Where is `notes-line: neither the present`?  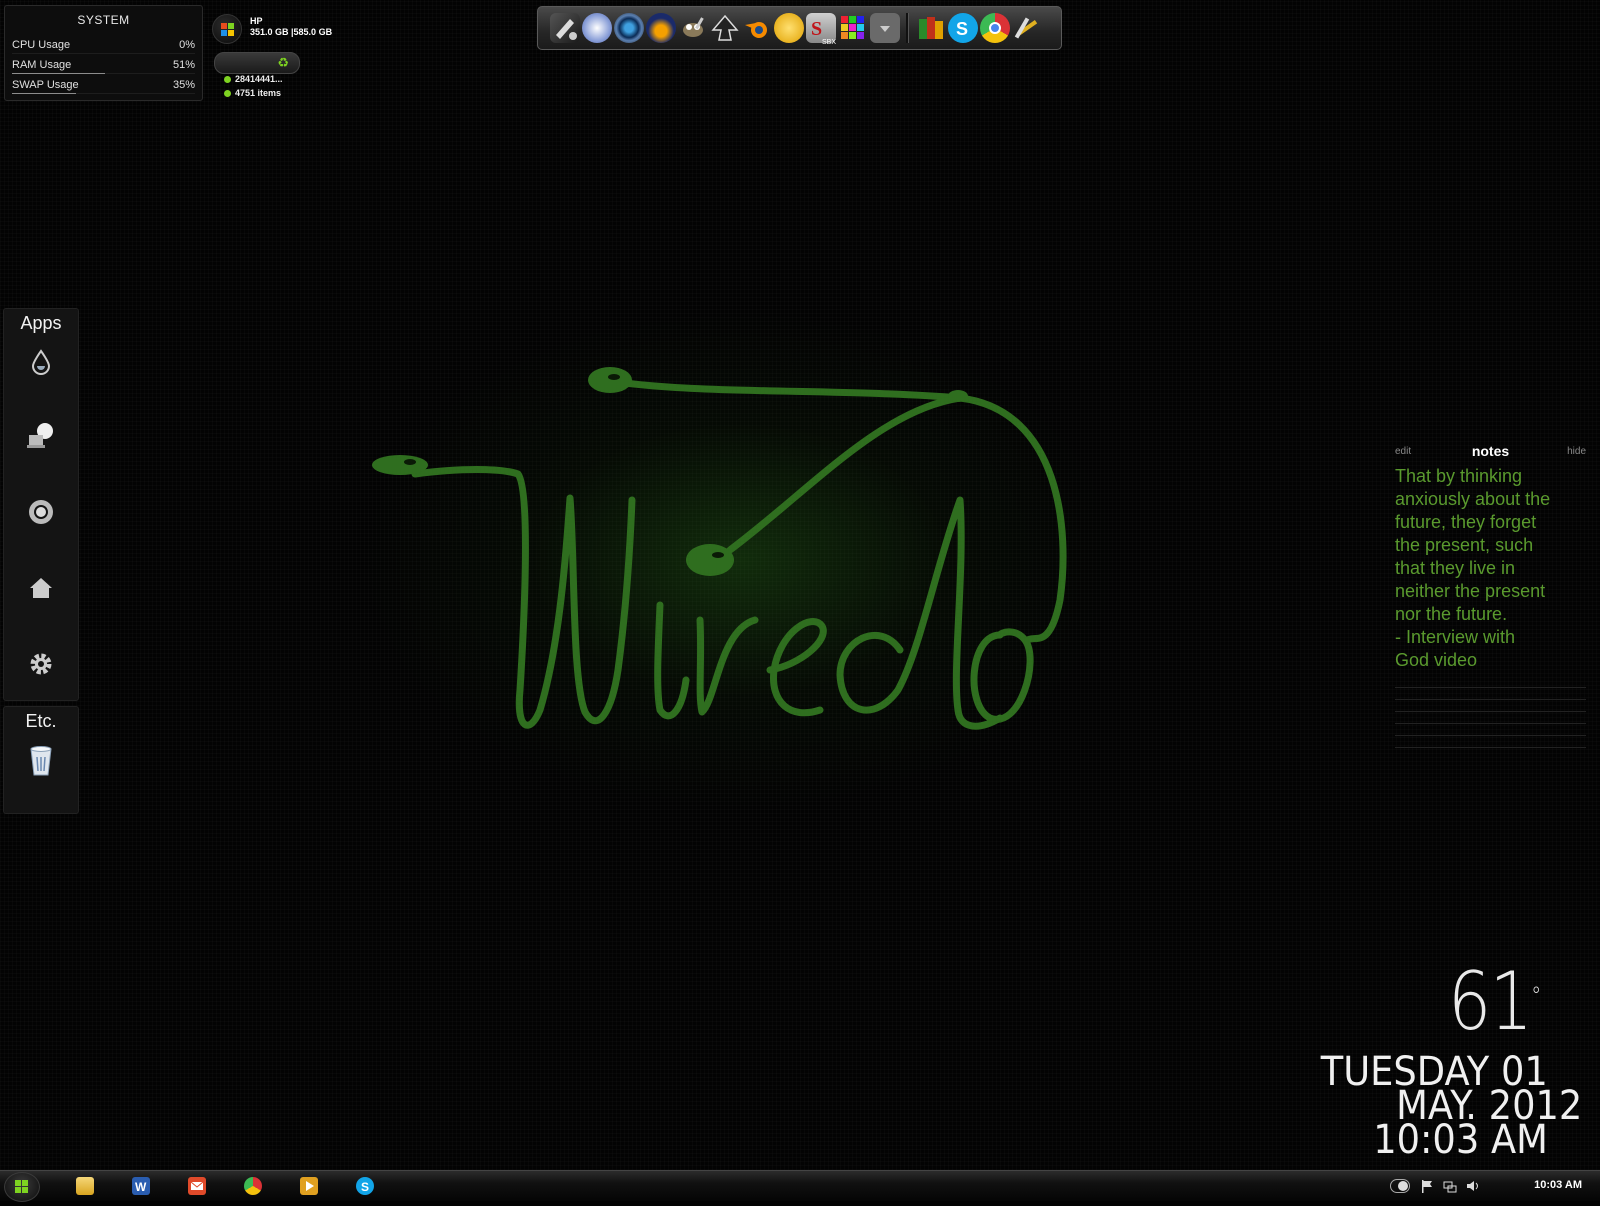
notes-line: neither the present is located at coordinates (1470, 591).